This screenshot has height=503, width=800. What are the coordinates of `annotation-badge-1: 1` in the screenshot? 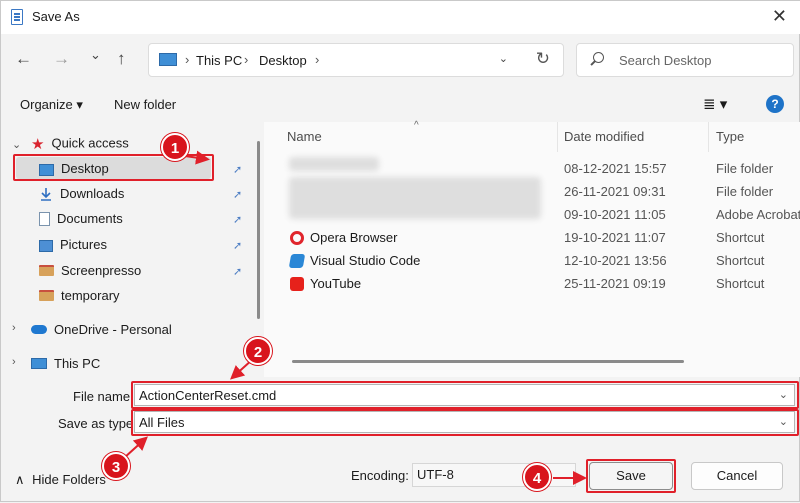 It's located at (175, 147).